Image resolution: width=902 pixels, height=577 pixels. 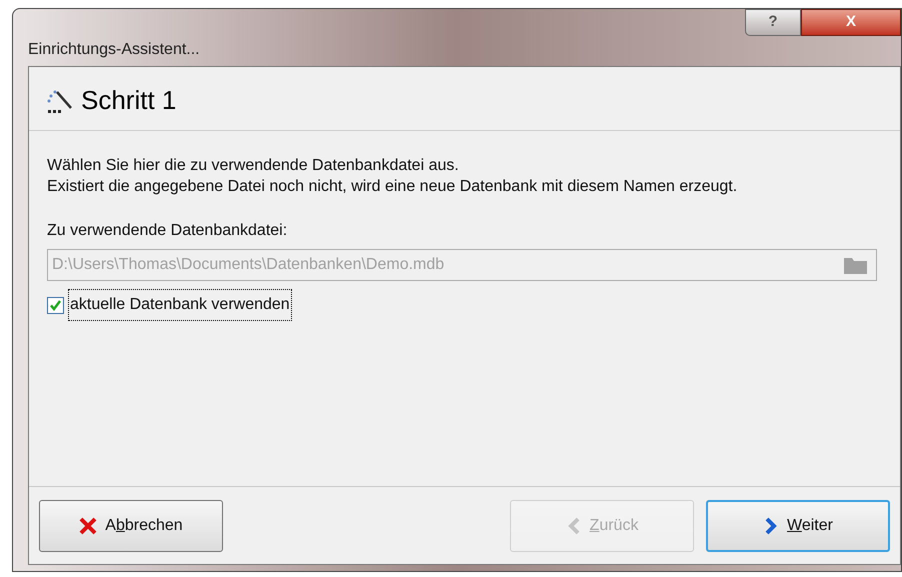 I want to click on help-button: ?, so click(x=773, y=22).